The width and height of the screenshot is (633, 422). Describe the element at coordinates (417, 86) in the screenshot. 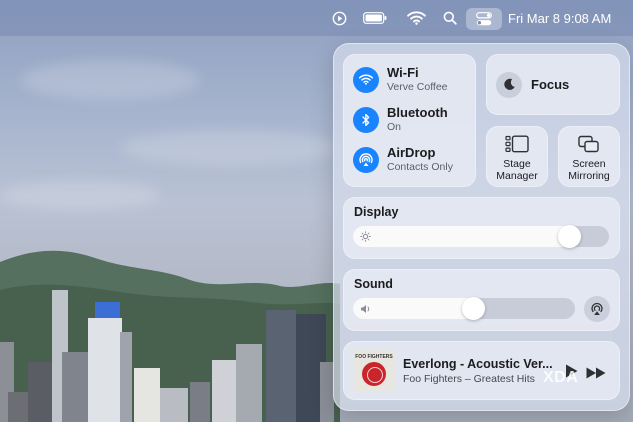

I see `wifi-network-name: Verve Coffee` at that location.